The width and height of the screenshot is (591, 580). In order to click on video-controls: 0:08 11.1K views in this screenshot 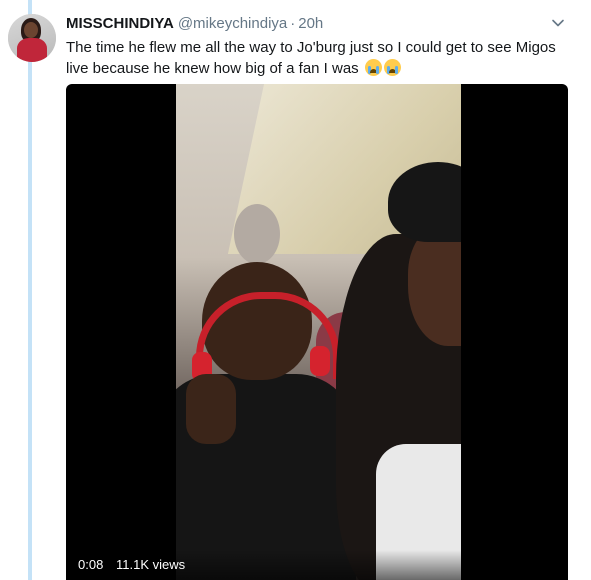, I will do `click(317, 565)`.